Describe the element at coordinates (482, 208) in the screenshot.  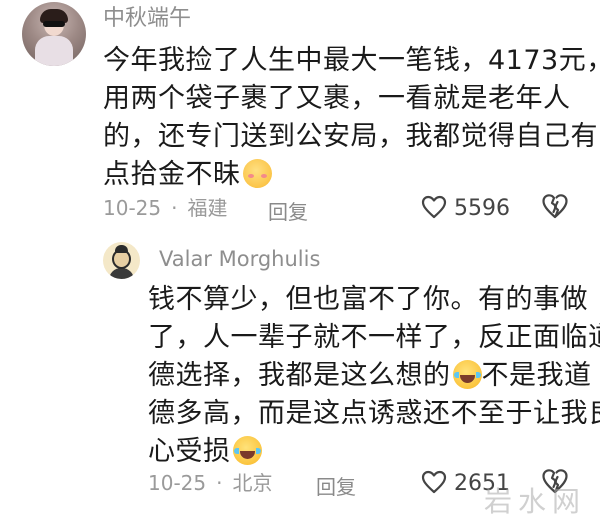
I see `like-count: 5596` at that location.